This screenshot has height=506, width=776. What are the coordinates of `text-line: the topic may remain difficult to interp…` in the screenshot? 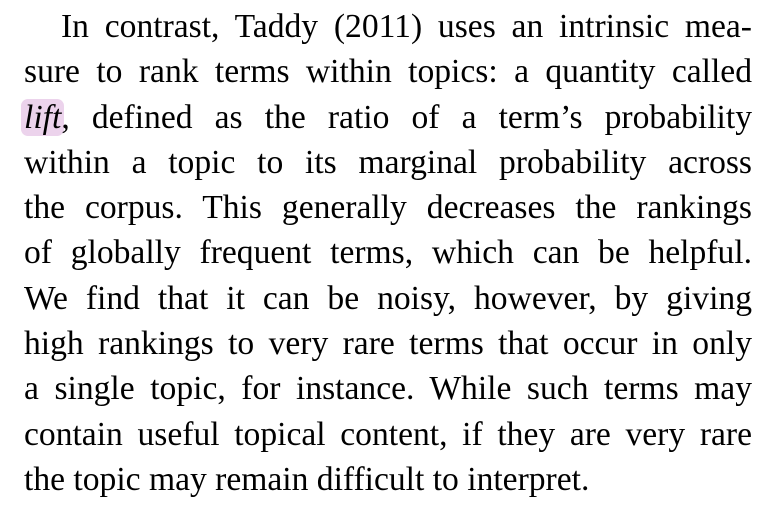 It's located at (307, 479).